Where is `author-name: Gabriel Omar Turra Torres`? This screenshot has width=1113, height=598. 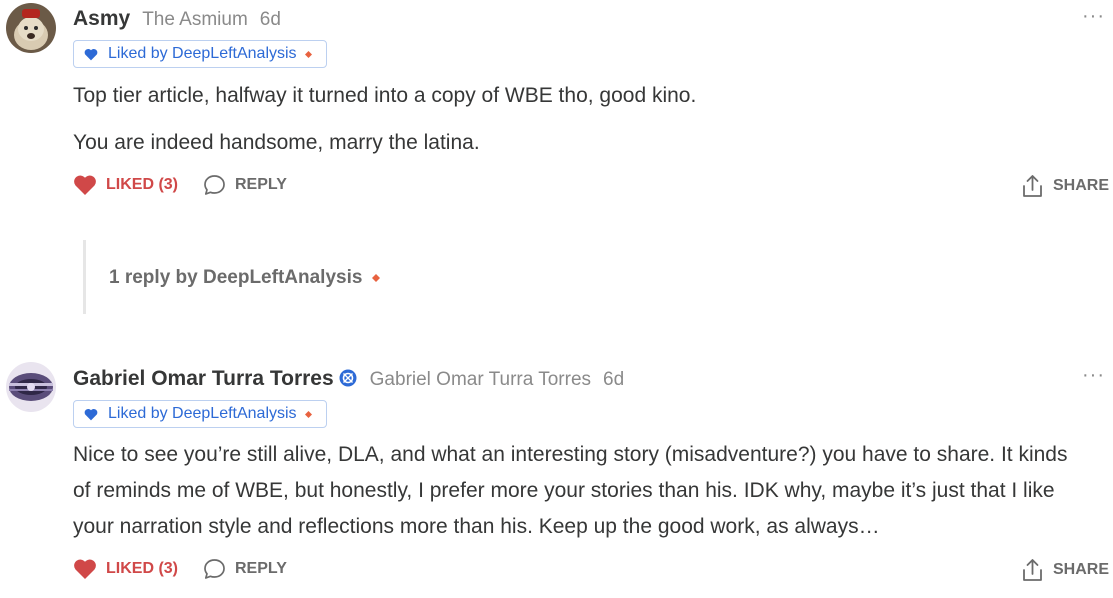
author-name: Gabriel Omar Turra Torres is located at coordinates (203, 379).